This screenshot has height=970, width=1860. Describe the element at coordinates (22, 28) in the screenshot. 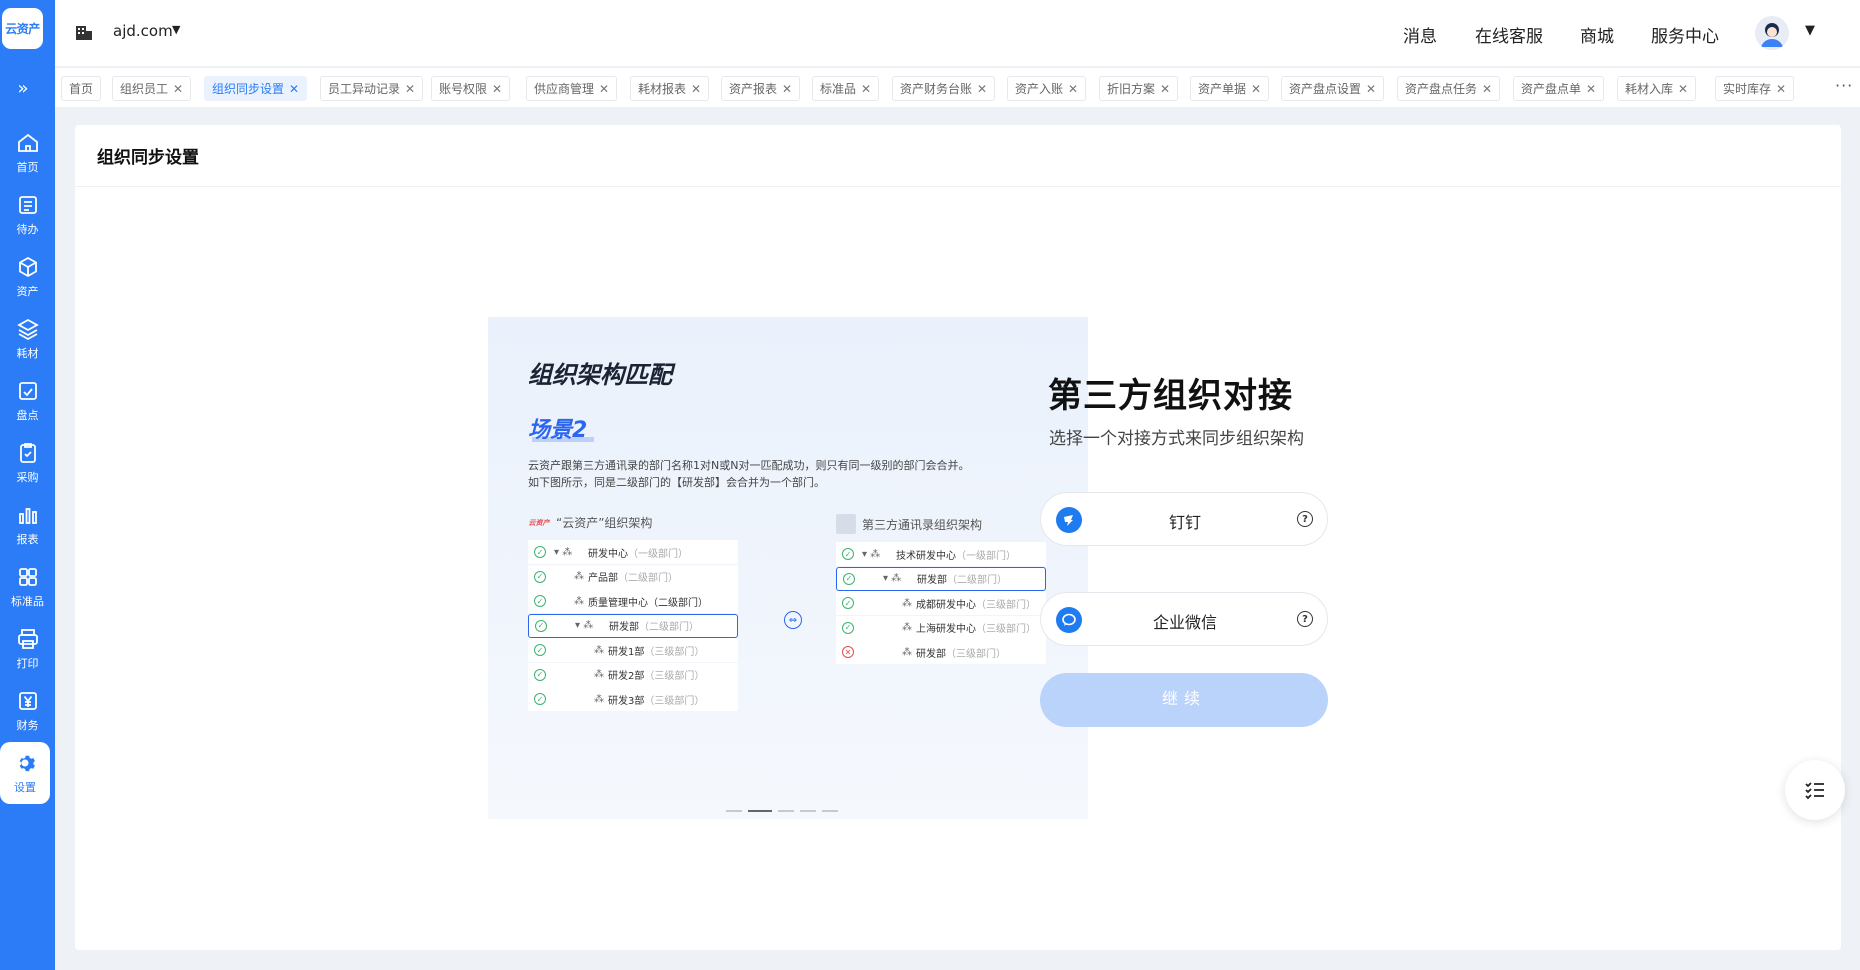

I see `app-logo: 云资产` at that location.